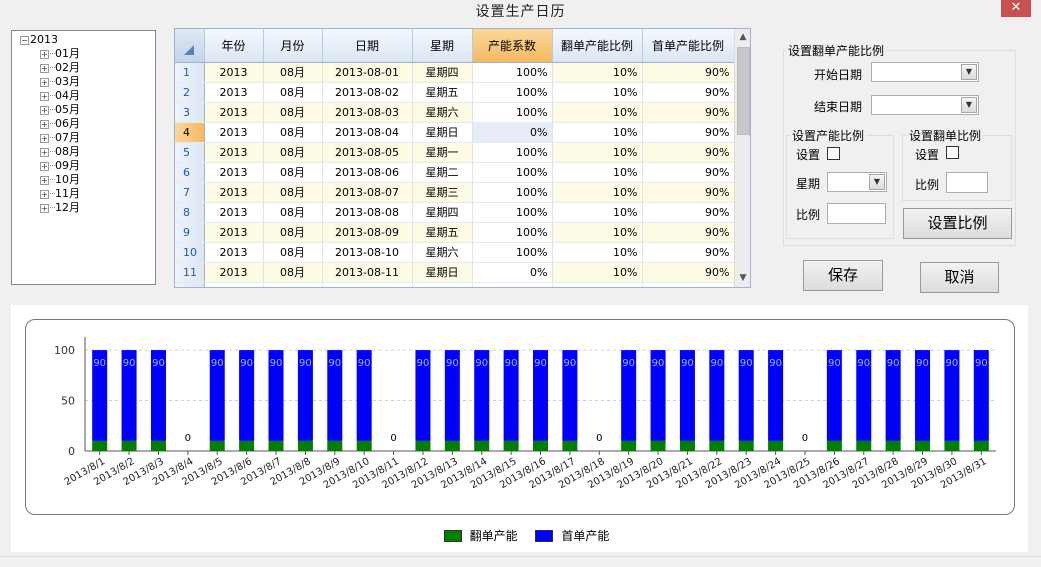  Describe the element at coordinates (87, 54) in the screenshot. I see `tree-node-month: +01月` at that location.